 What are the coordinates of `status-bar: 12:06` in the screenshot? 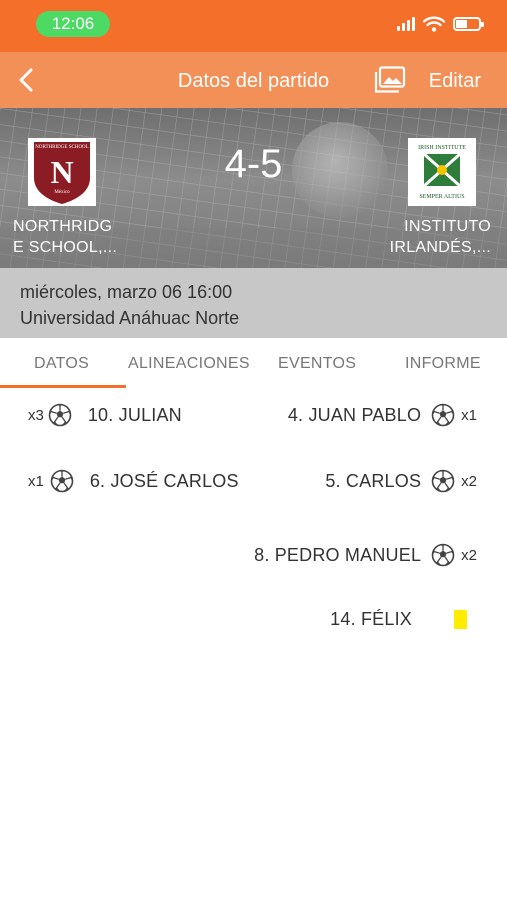 It's located at (253, 26).